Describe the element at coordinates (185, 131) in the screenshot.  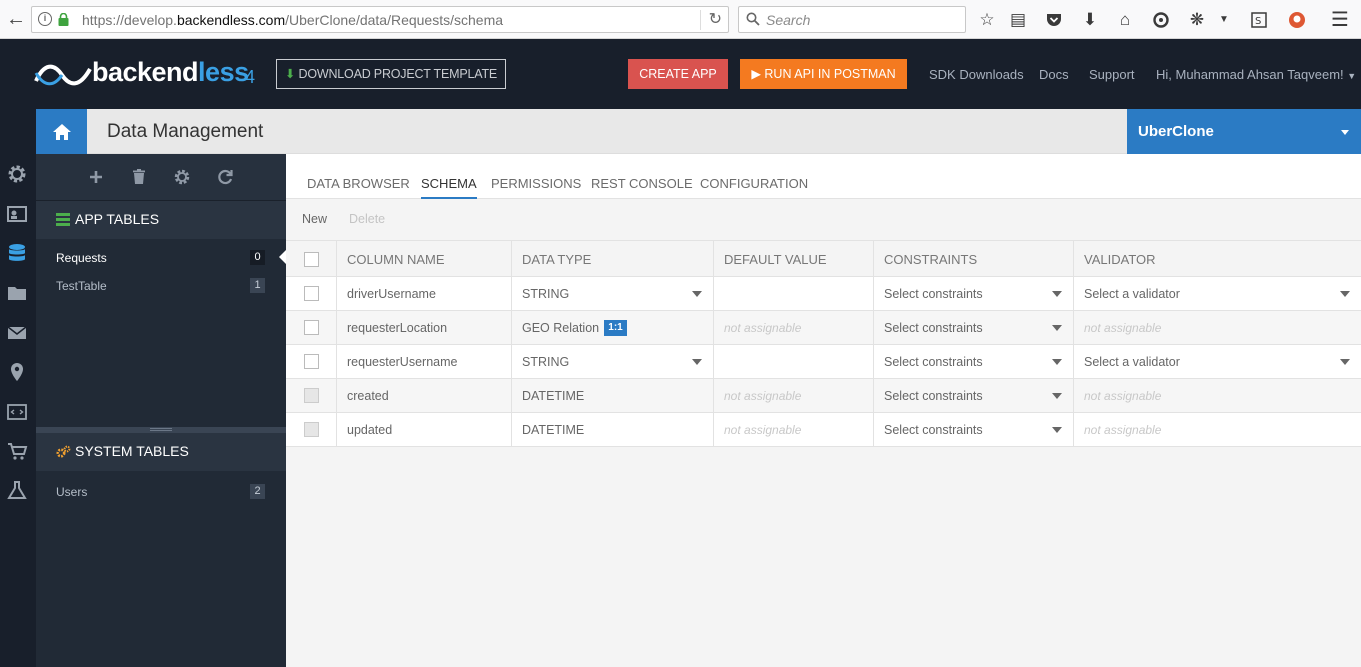
I see `page-title: Data Management` at that location.